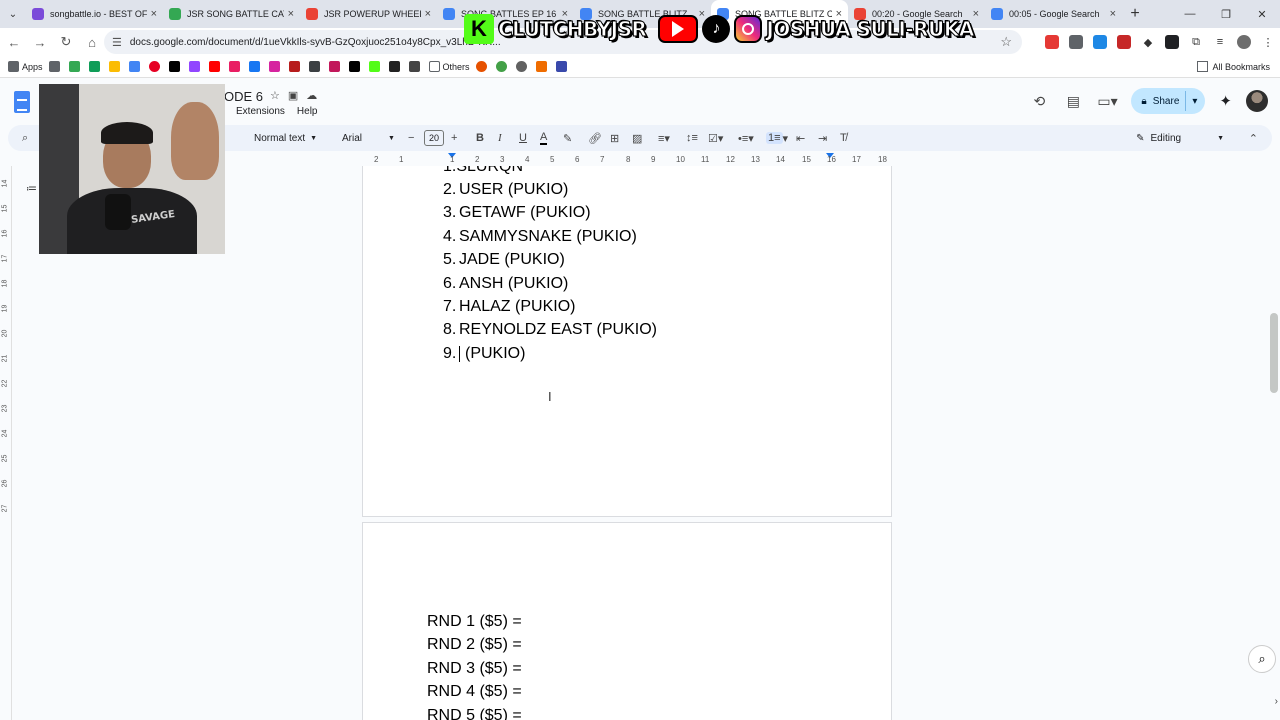 The width and height of the screenshot is (1280, 720). Describe the element at coordinates (1276, 701) in the screenshot. I see `expand-icon: ›` at that location.